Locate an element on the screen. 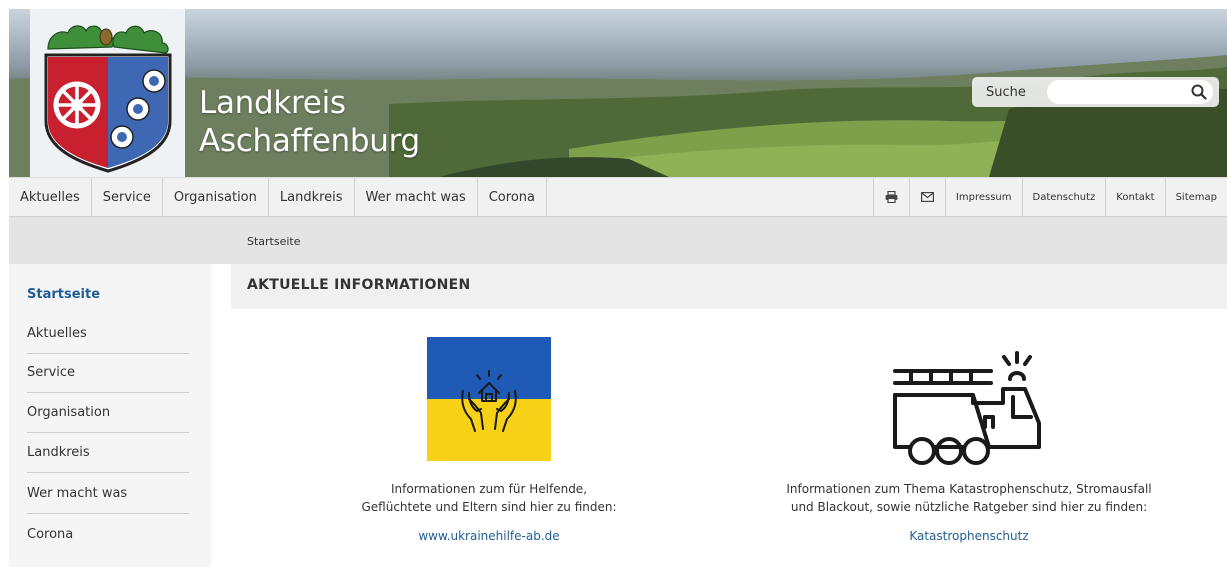  ukraine-link: www.ukrainehilfe-ab.de is located at coordinates (489, 536).